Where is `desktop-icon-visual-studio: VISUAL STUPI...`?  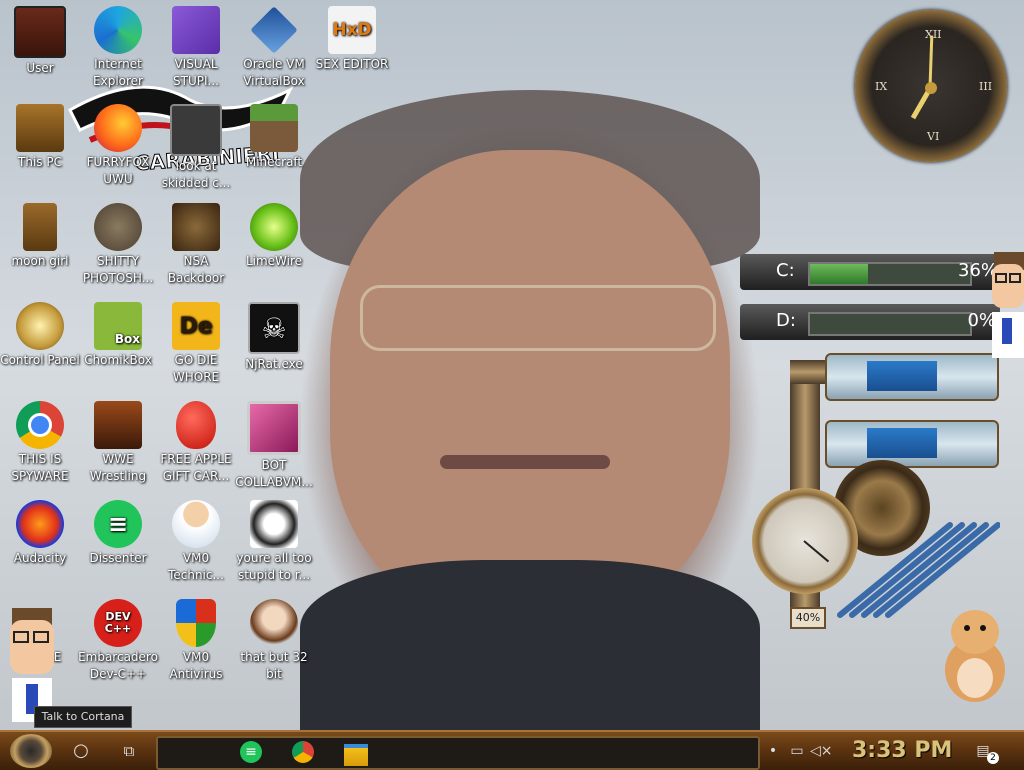
desktop-icon-visual-studio: VISUAL STUPI... is located at coordinates (196, 50).